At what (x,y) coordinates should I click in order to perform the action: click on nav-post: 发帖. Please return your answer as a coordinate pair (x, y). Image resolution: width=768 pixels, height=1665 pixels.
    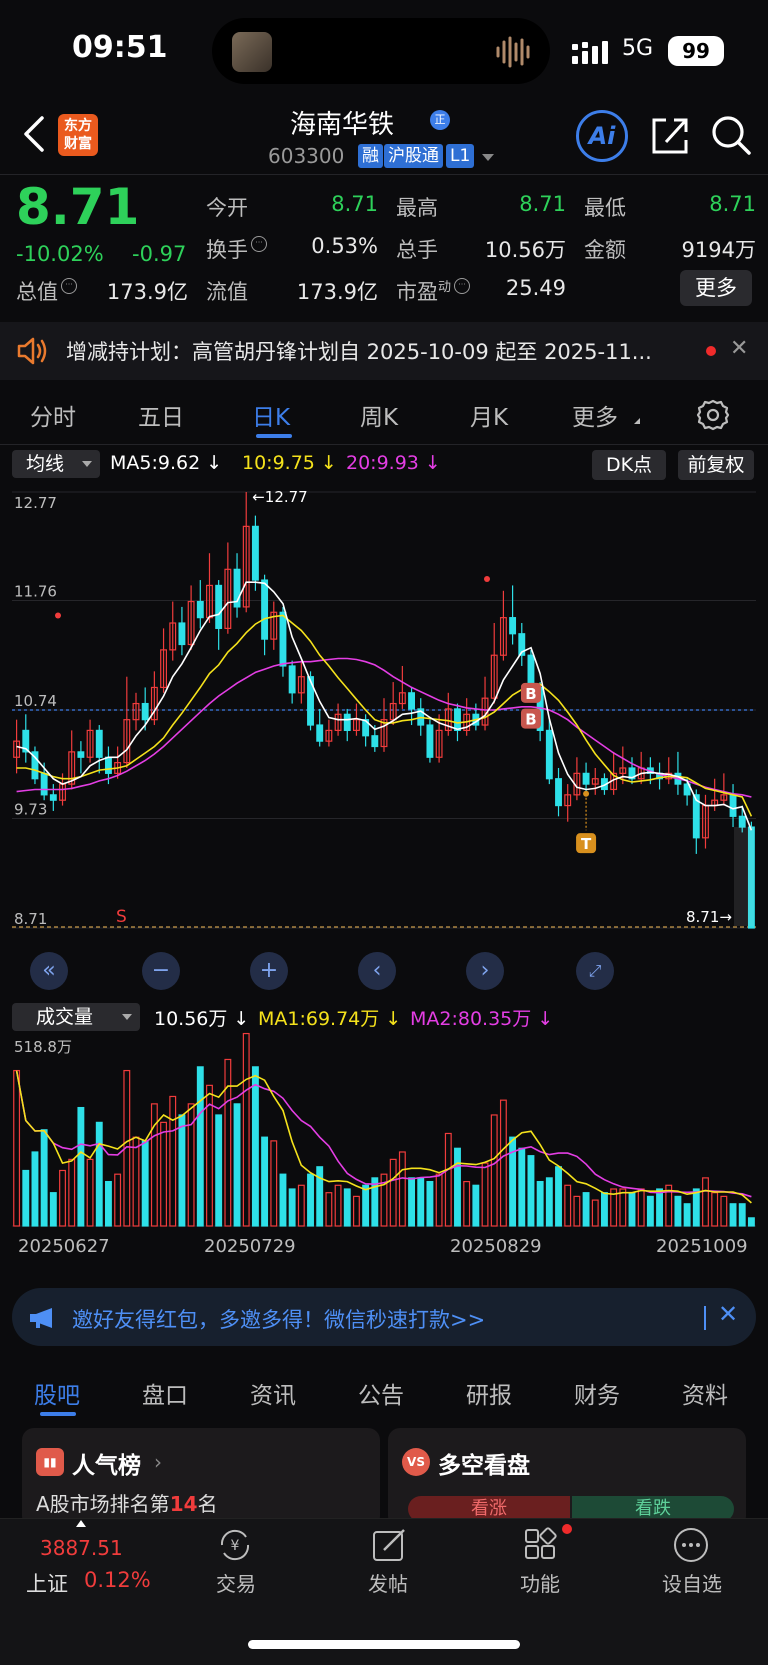
    Looking at the image, I should click on (388, 1582).